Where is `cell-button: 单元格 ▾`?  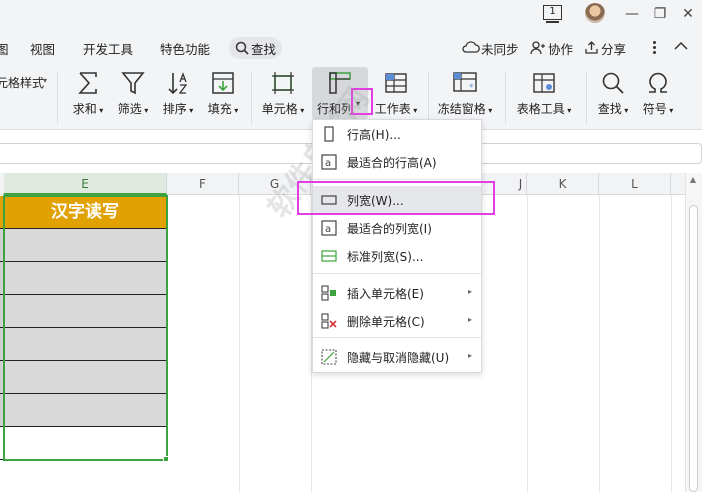
cell-button: 单元格 ▾ is located at coordinates (283, 96).